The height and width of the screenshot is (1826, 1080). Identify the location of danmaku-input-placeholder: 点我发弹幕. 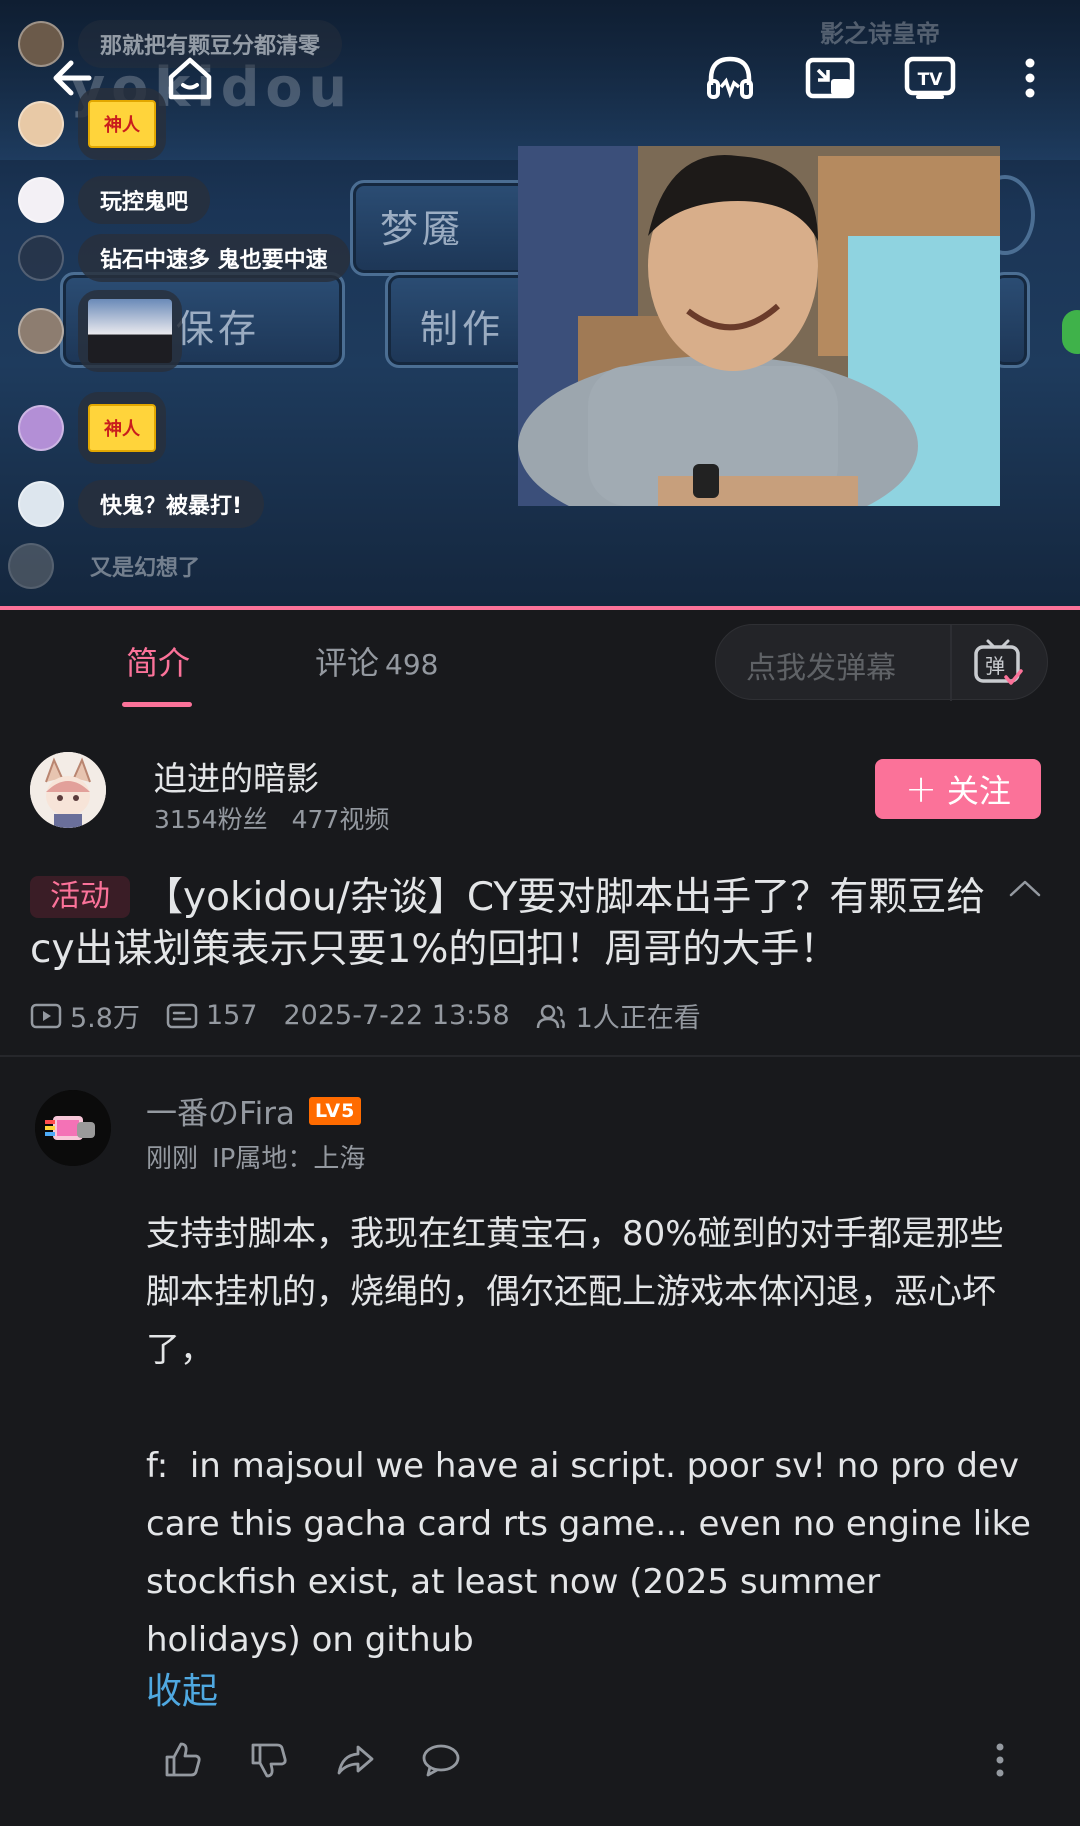
(821, 668).